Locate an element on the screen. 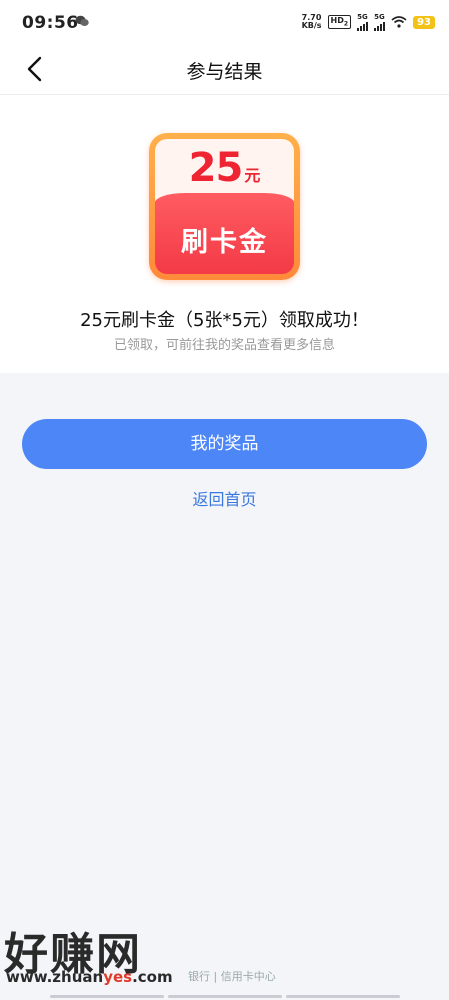  result-subtitle: 已领取，可前往我的奖品查看更多信息 is located at coordinates (224, 345).